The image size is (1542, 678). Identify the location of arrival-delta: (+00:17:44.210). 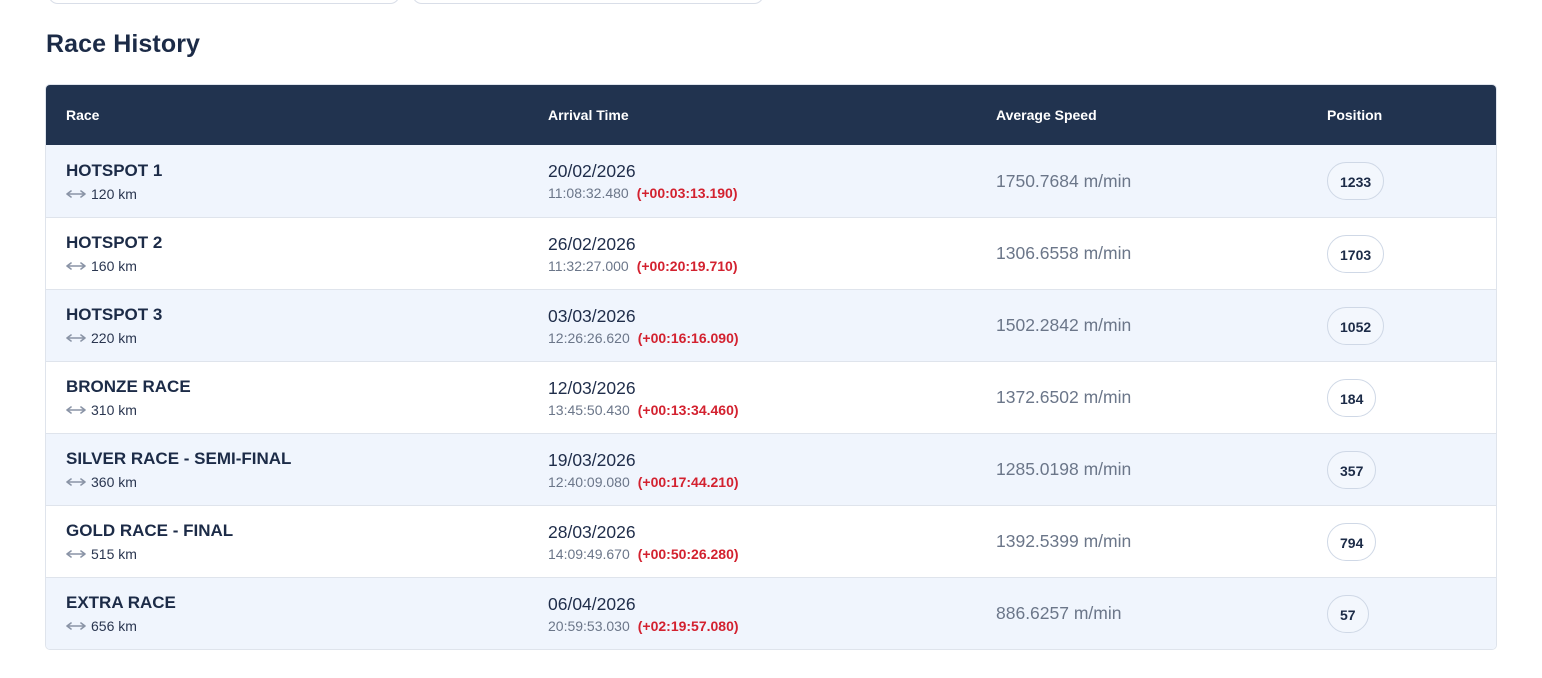
(688, 481).